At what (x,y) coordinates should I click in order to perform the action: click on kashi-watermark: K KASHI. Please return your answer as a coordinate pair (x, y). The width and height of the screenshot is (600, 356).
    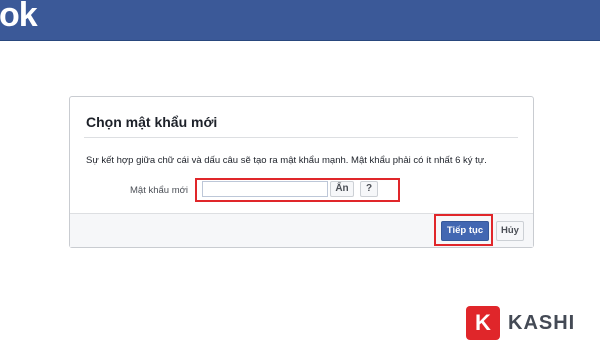
    Looking at the image, I should click on (520, 323).